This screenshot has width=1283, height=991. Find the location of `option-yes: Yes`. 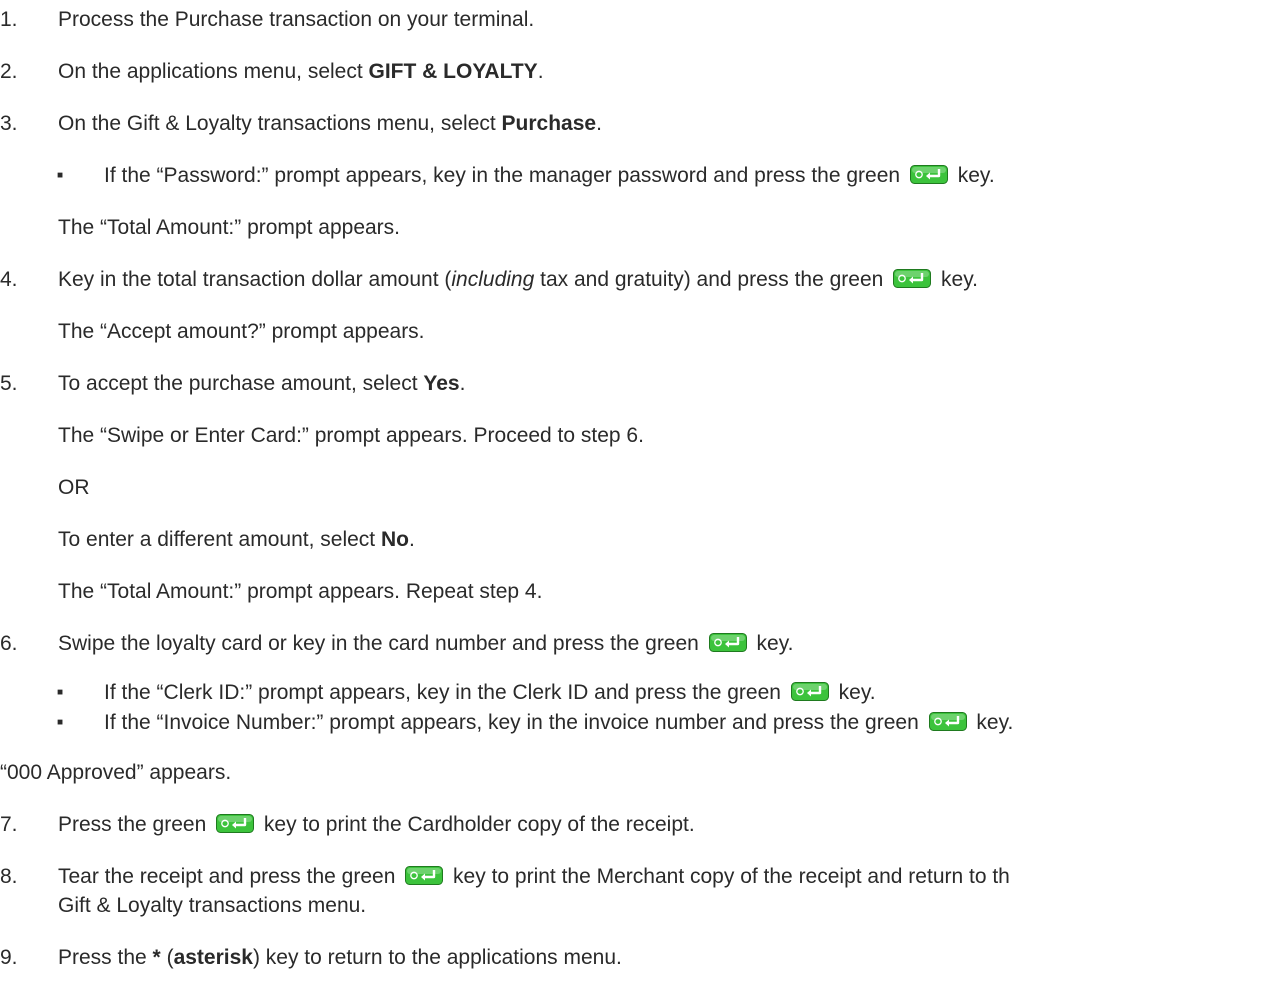

option-yes: Yes is located at coordinates (441, 383).